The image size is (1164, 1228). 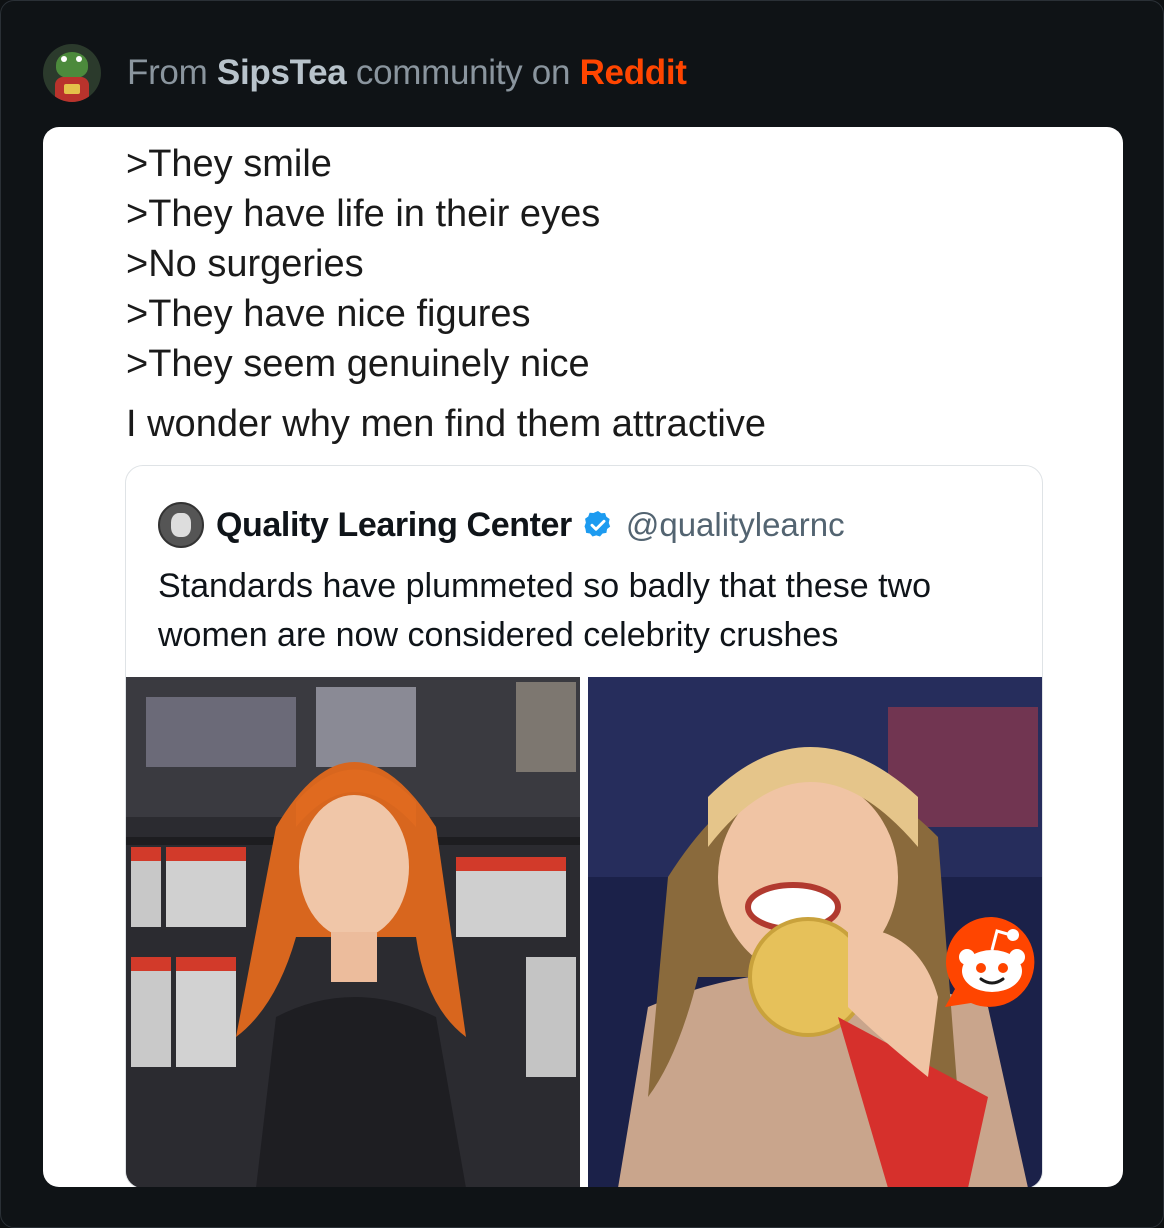 I want to click on greentext-line: >They smile, so click(x=229, y=164).